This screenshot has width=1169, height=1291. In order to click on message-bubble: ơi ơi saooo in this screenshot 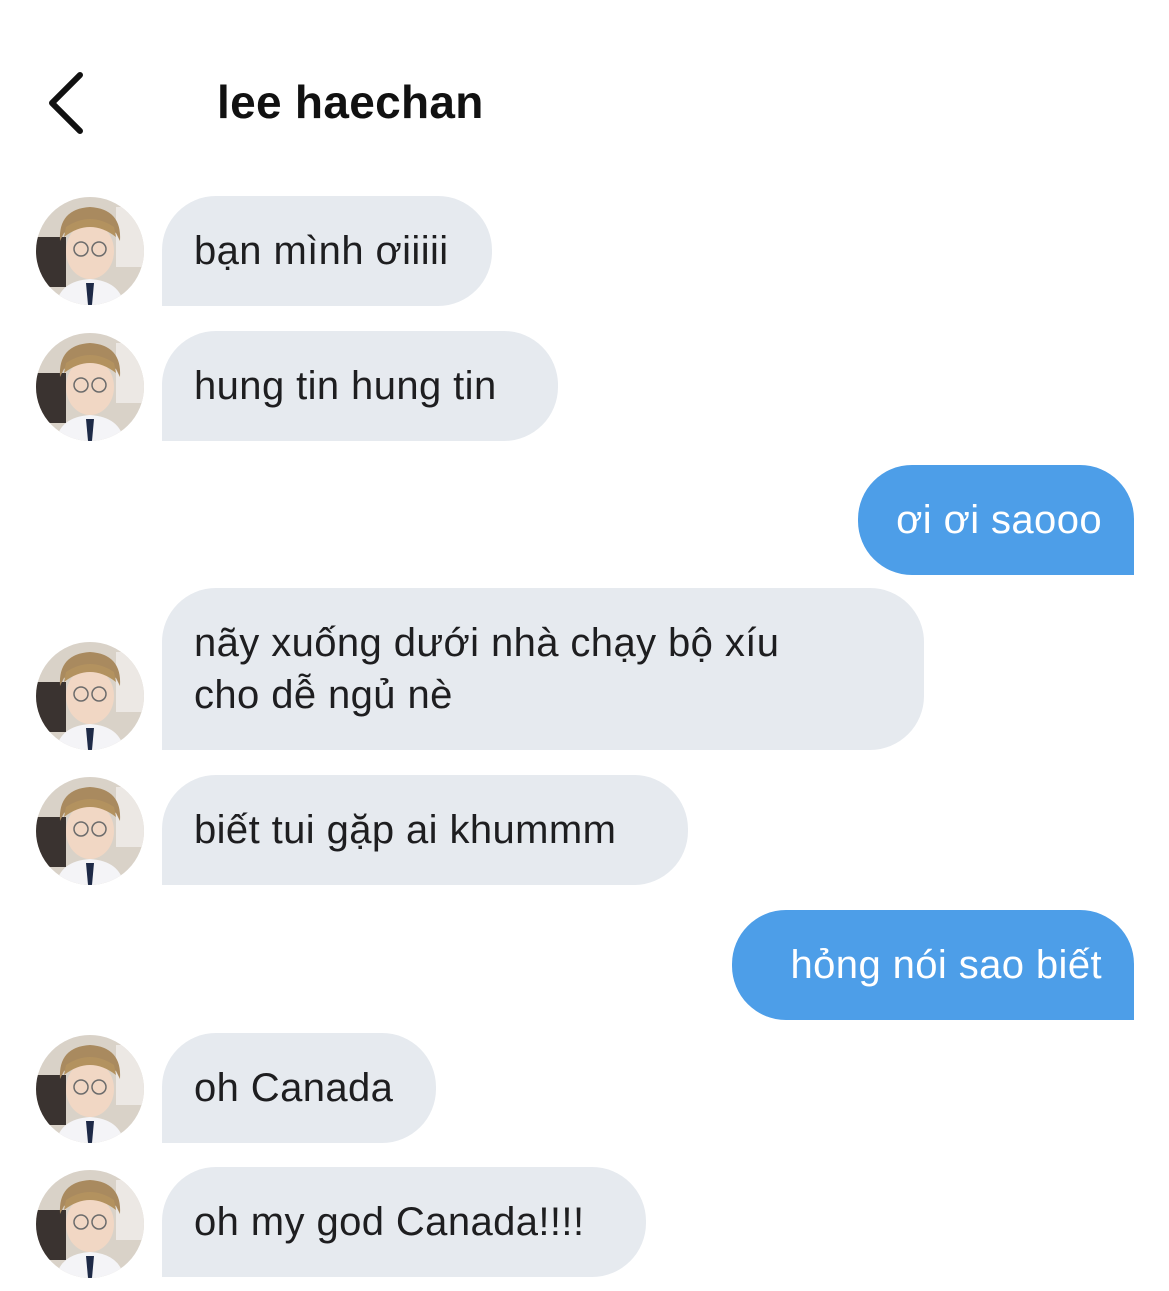, I will do `click(996, 520)`.